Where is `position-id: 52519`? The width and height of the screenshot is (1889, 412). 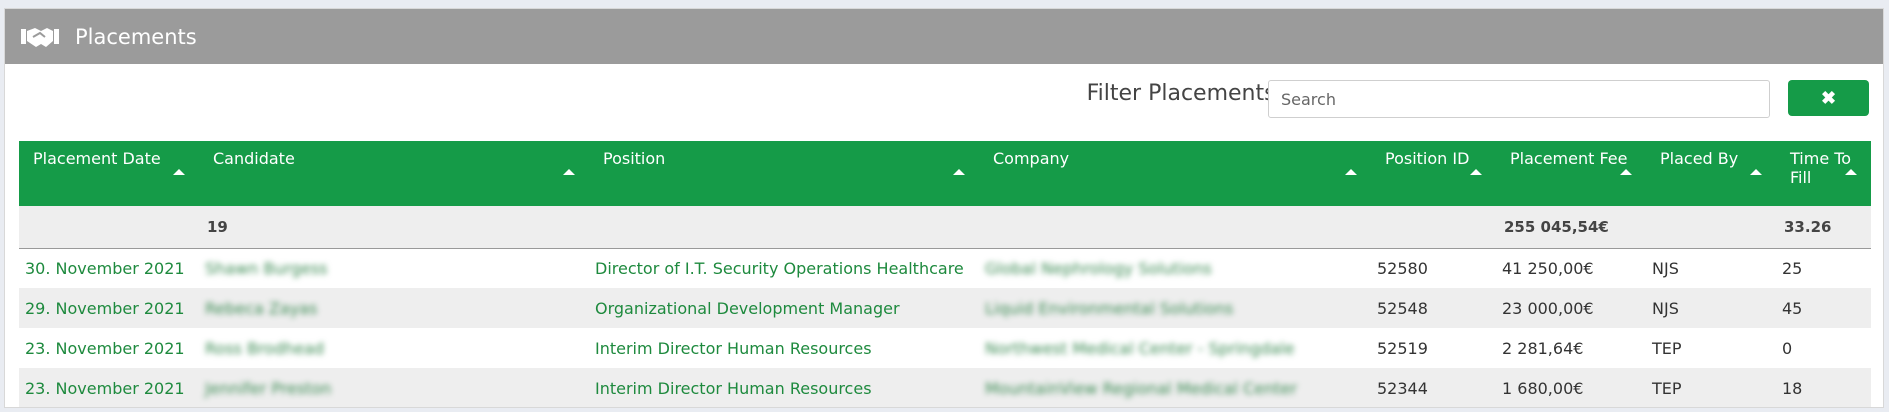 position-id: 52519 is located at coordinates (1402, 348).